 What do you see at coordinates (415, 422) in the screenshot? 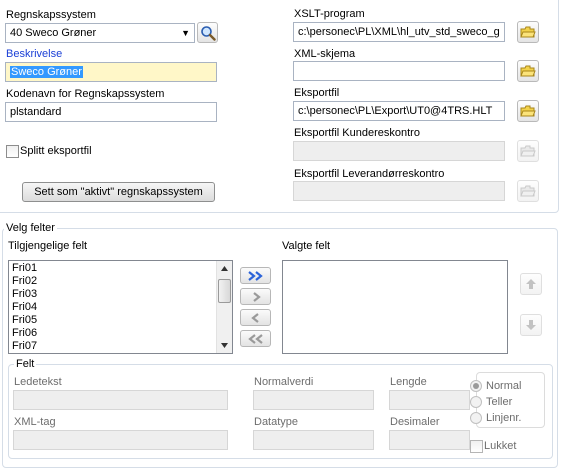
I see `desimaler-label: Desimaler` at bounding box center [415, 422].